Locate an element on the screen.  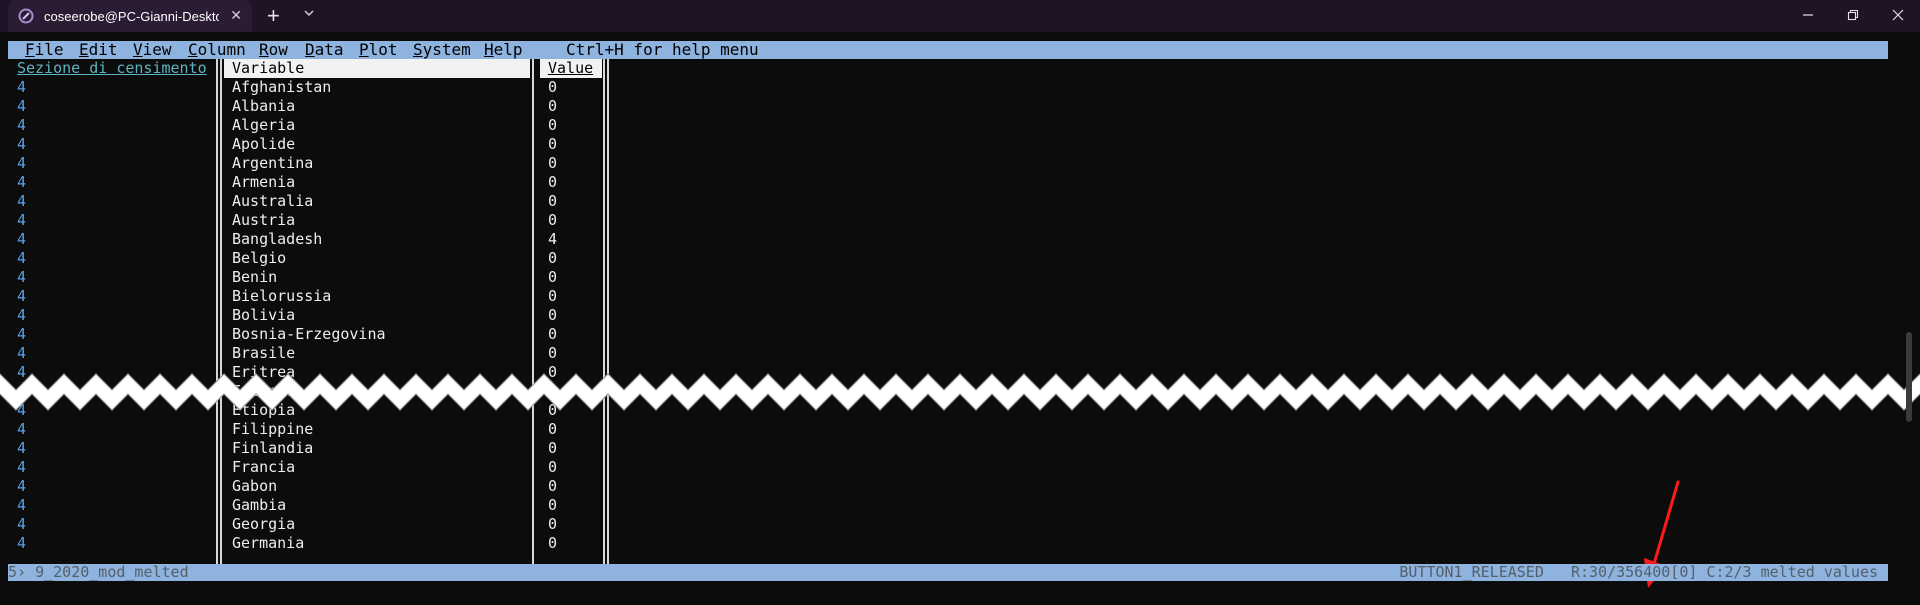
row-variable-cell: Afghanistan is located at coordinates (282, 87).